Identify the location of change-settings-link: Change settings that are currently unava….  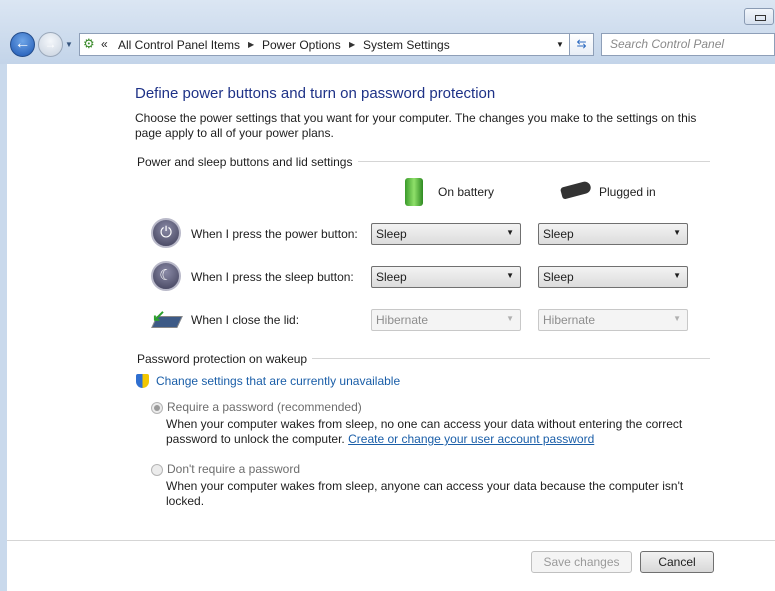
(278, 381).